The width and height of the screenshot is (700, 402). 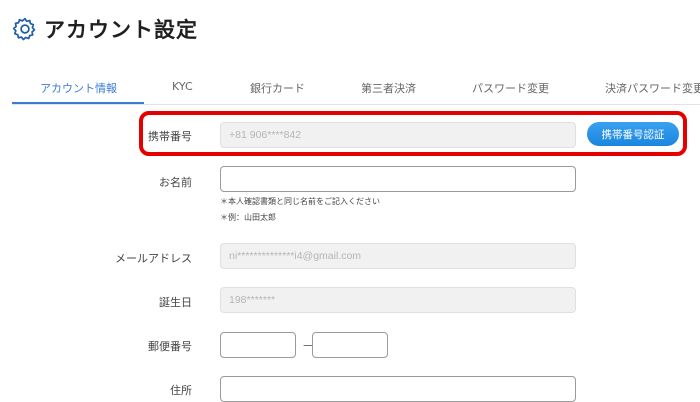 What do you see at coordinates (175, 302) in the screenshot?
I see `birthday-label: 誕生日` at bounding box center [175, 302].